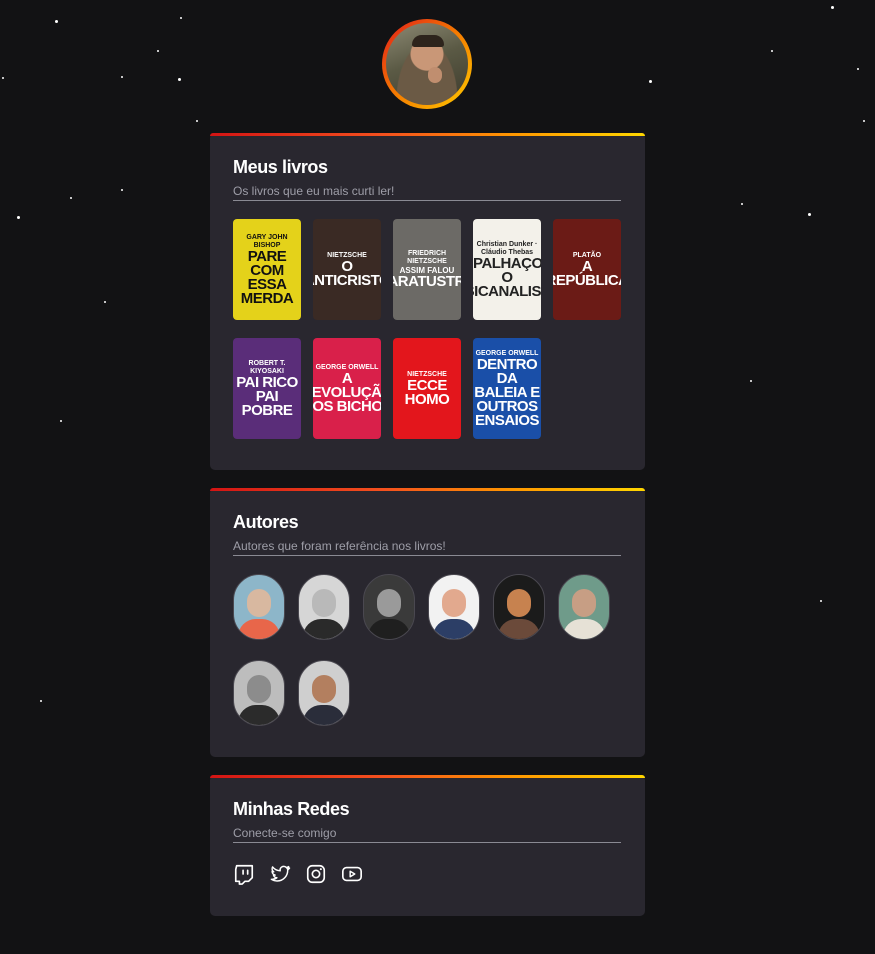 The image size is (875, 954). I want to click on author-grid, so click(427, 650).